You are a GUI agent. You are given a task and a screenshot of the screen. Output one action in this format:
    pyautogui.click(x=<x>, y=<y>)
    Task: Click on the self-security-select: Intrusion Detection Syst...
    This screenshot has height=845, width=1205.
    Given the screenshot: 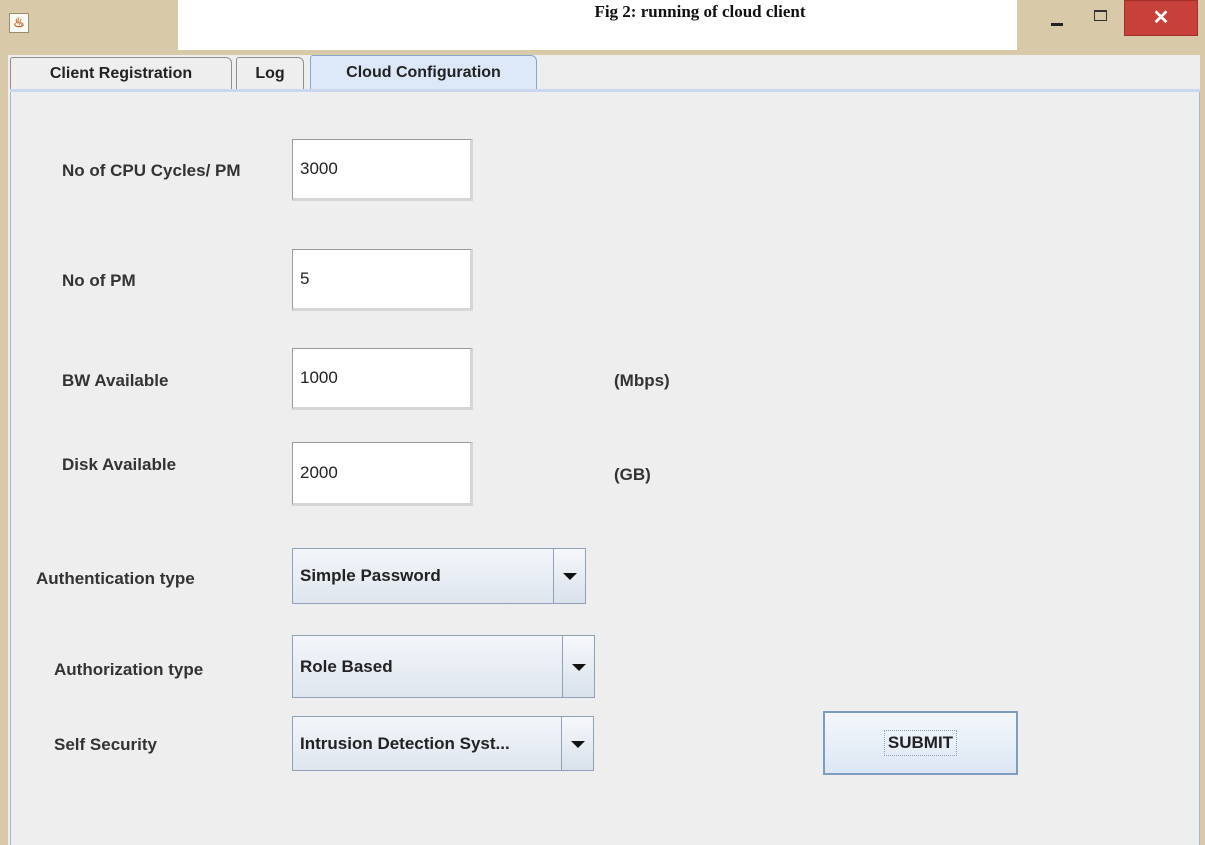 What is the action you would take?
    pyautogui.click(x=443, y=743)
    